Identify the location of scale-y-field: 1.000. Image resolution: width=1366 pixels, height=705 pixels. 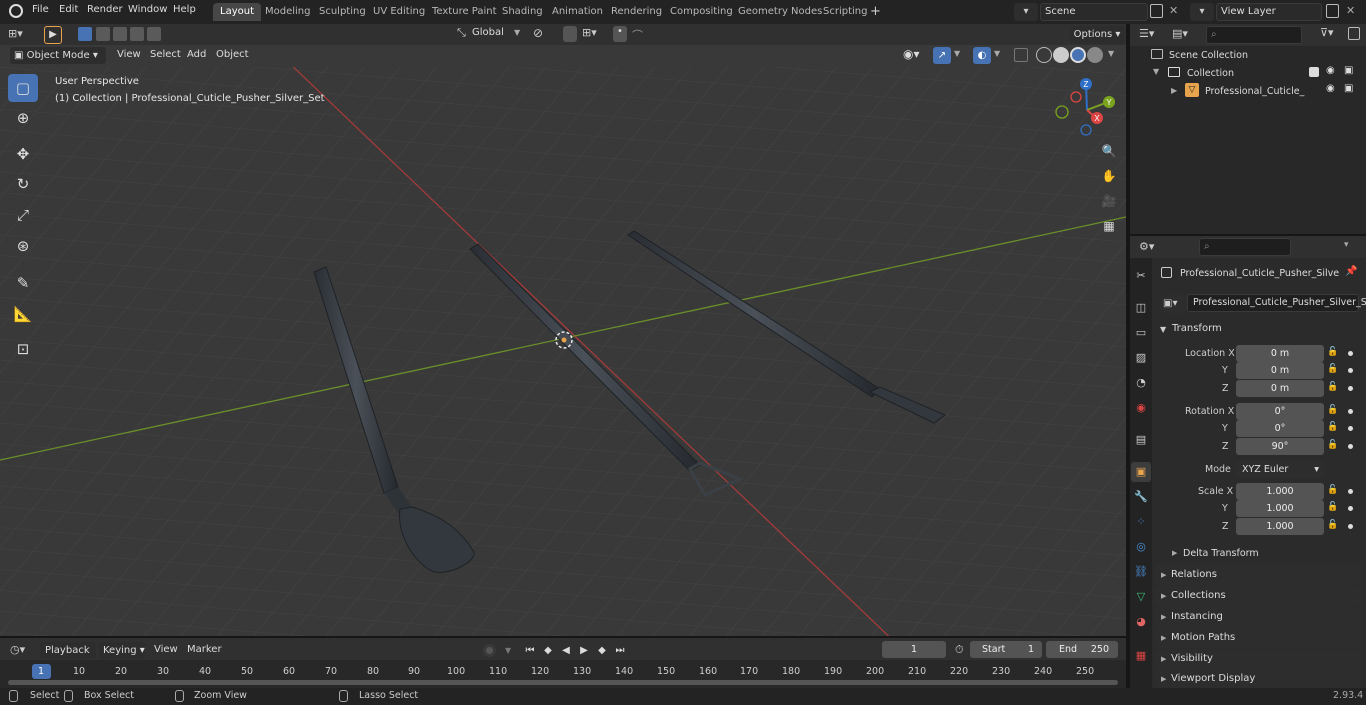
(1280, 508).